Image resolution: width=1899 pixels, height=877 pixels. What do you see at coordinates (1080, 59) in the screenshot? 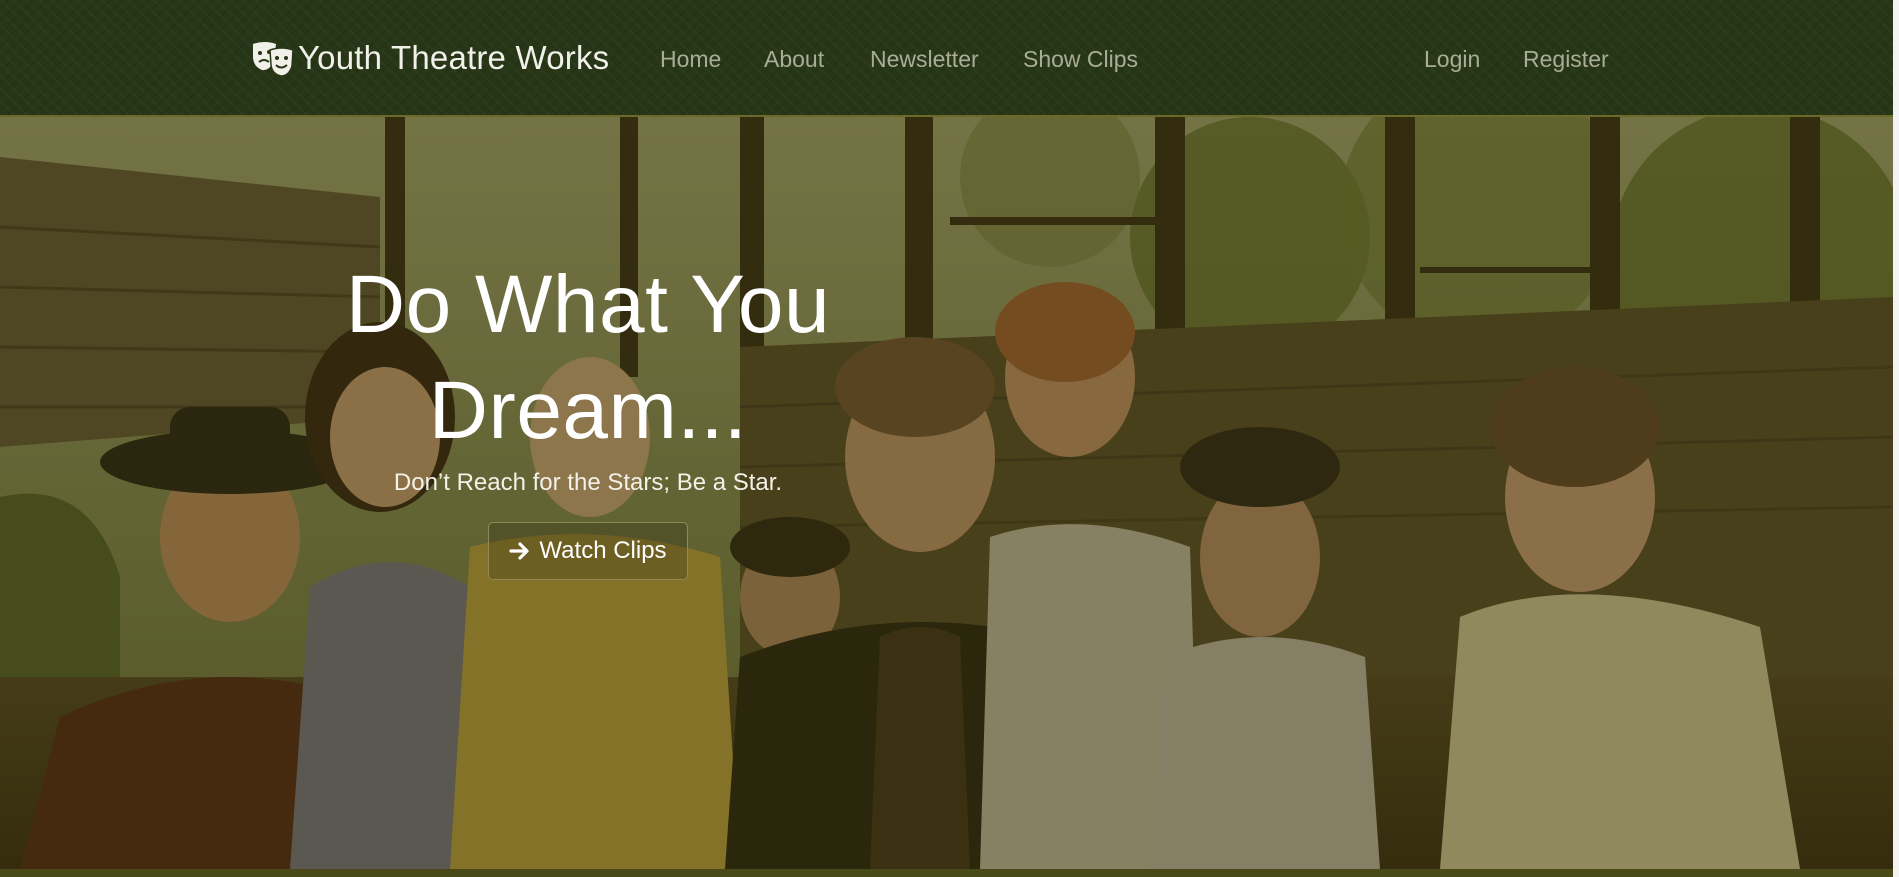
I see `nav-show-clips: Show Clips` at bounding box center [1080, 59].